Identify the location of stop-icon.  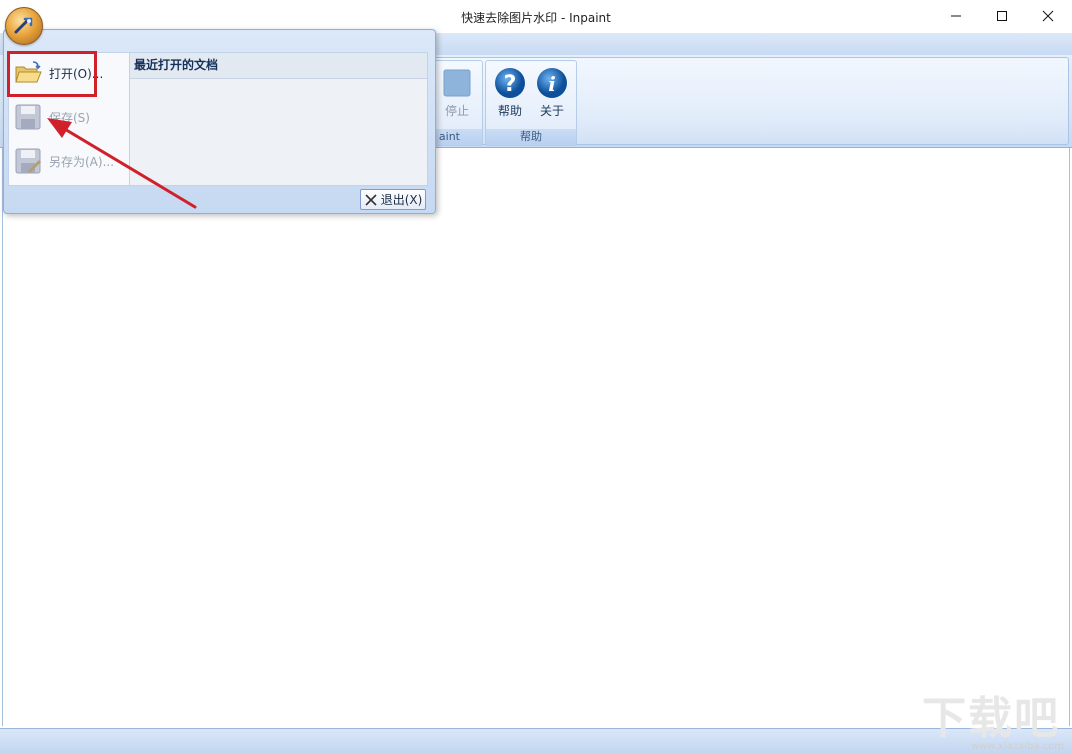
(457, 83).